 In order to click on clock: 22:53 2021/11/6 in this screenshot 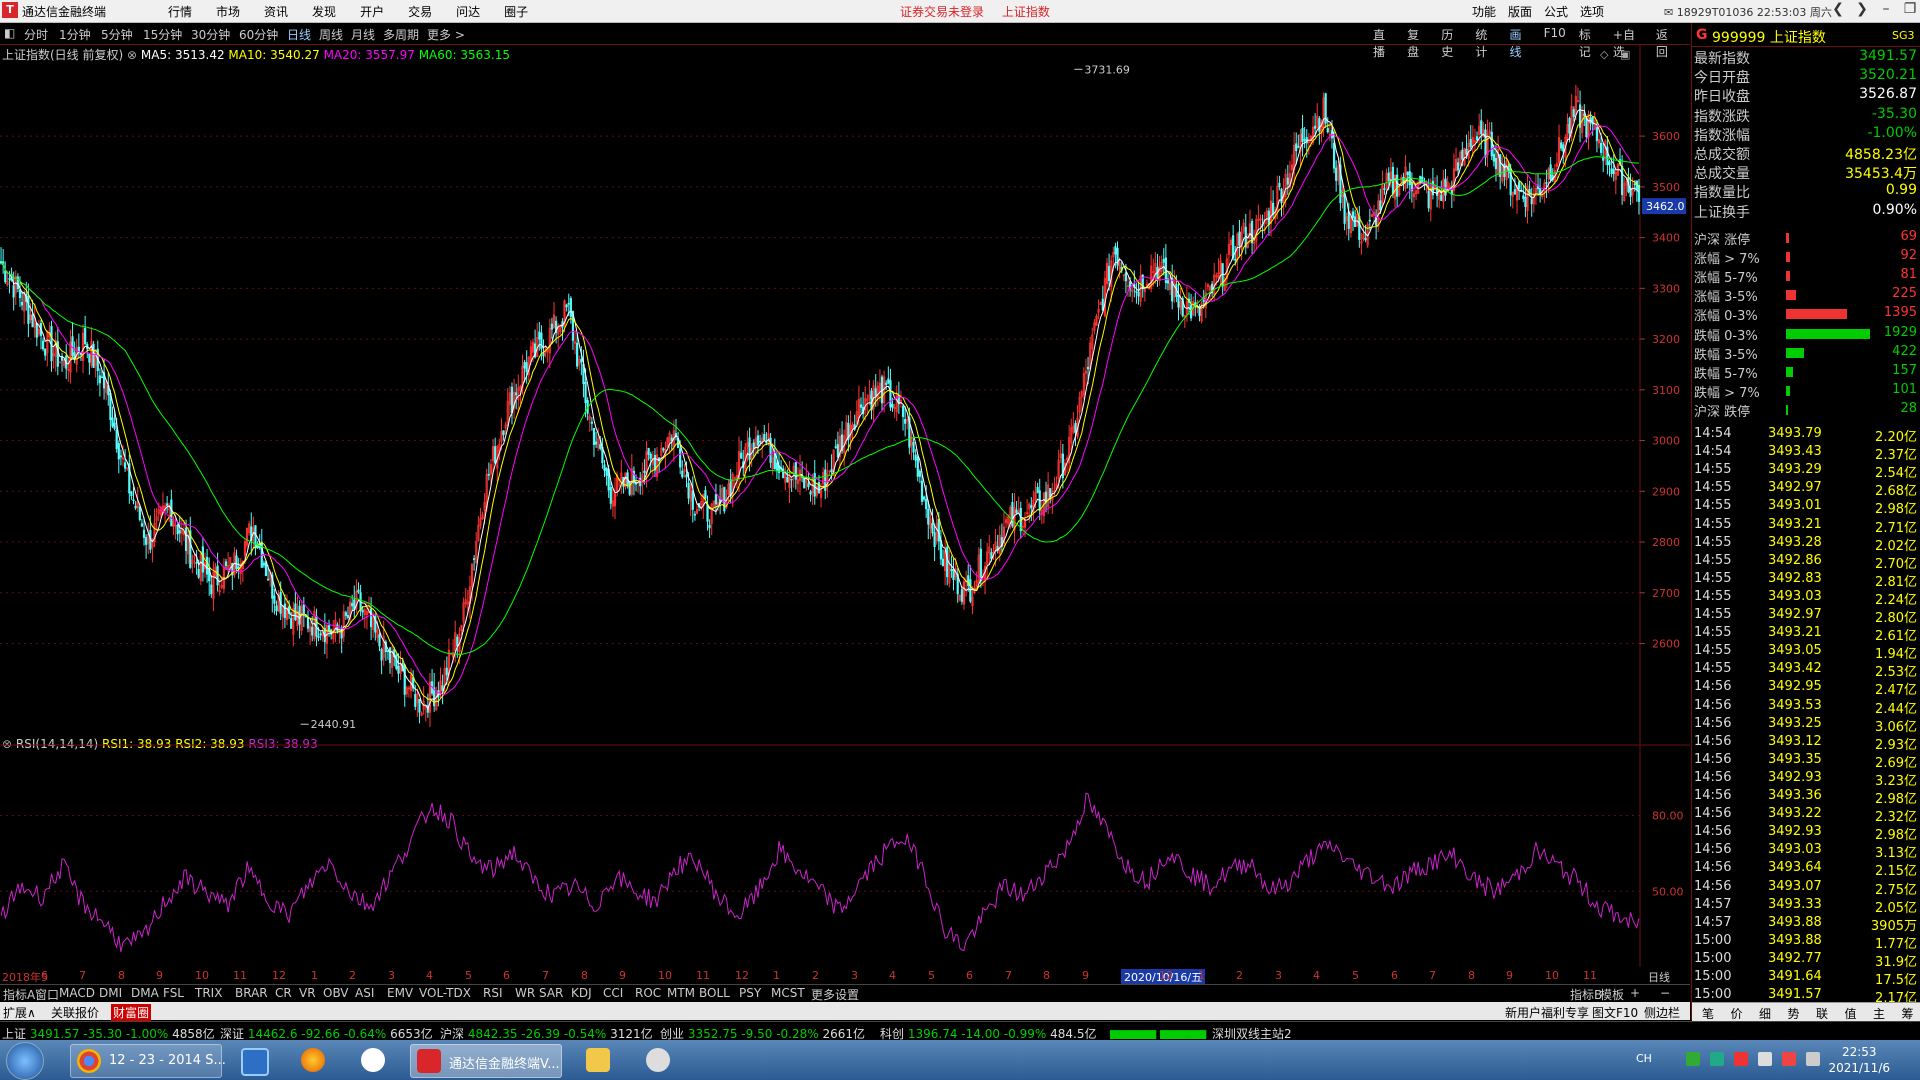, I will do `click(1859, 1060)`.